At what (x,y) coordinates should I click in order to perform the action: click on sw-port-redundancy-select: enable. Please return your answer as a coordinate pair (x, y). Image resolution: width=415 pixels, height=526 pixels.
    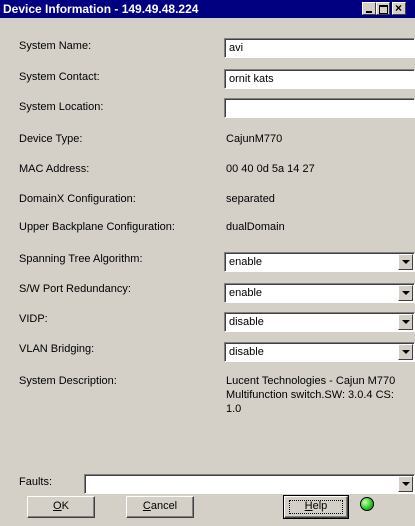
    Looking at the image, I should click on (319, 293).